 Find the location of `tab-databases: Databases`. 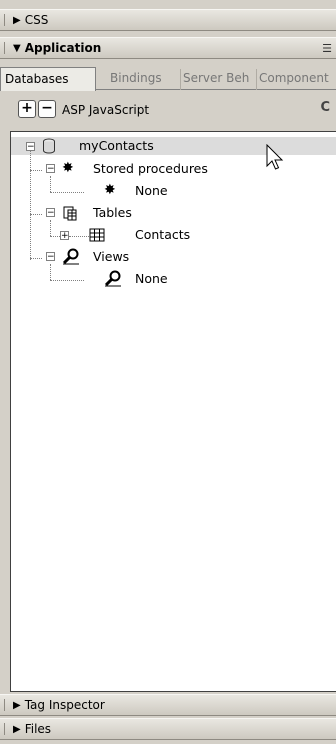

tab-databases: Databases is located at coordinates (48, 79).